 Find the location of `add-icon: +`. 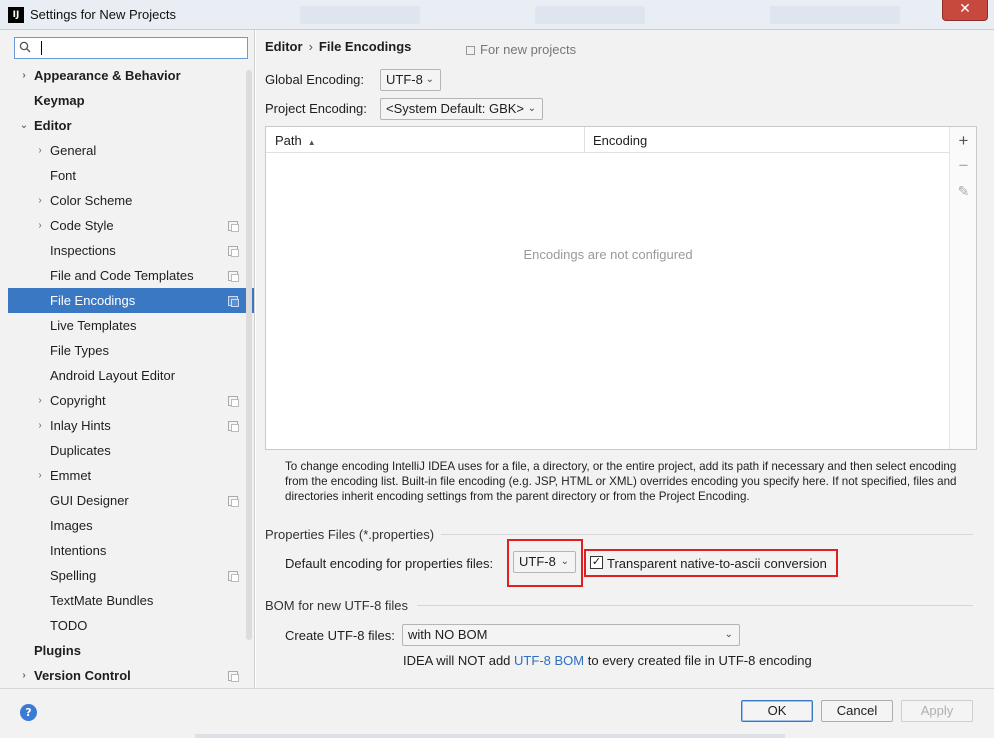

add-icon: + is located at coordinates (963, 141).